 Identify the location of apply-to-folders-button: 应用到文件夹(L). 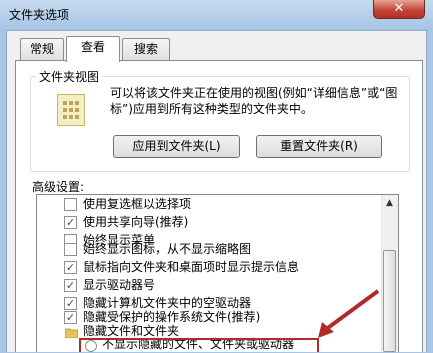
(176, 146).